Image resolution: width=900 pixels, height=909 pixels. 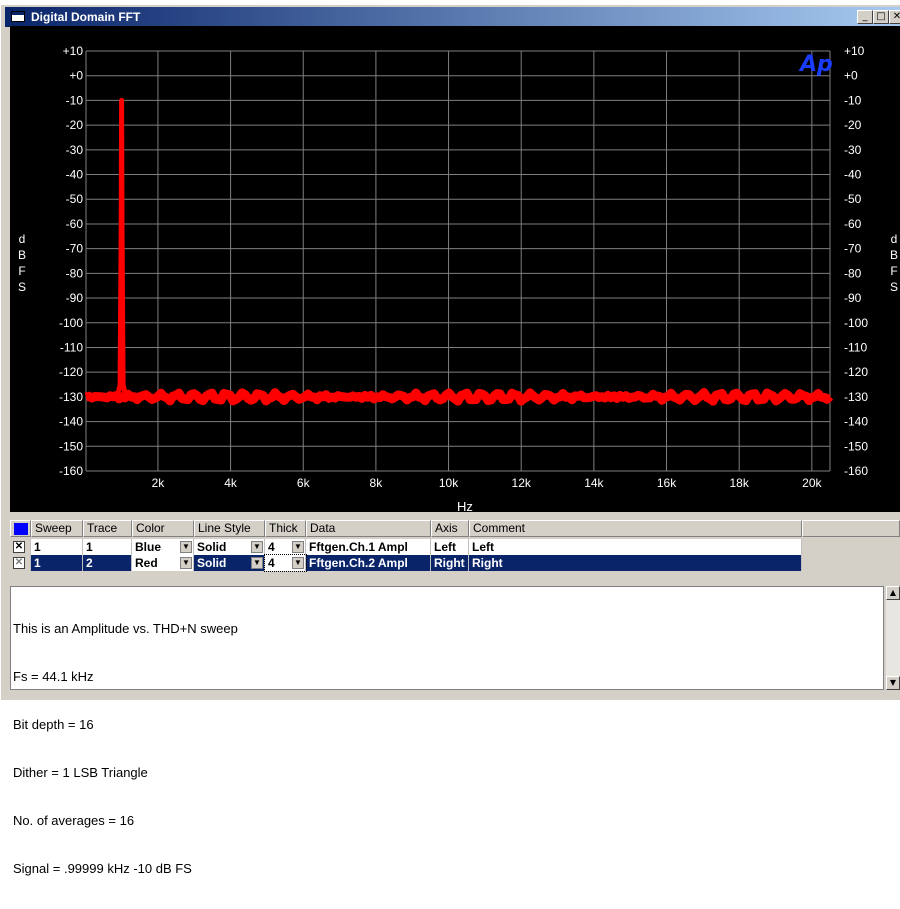 I want to click on y-axis-label-right: B, so click(x=894, y=255).